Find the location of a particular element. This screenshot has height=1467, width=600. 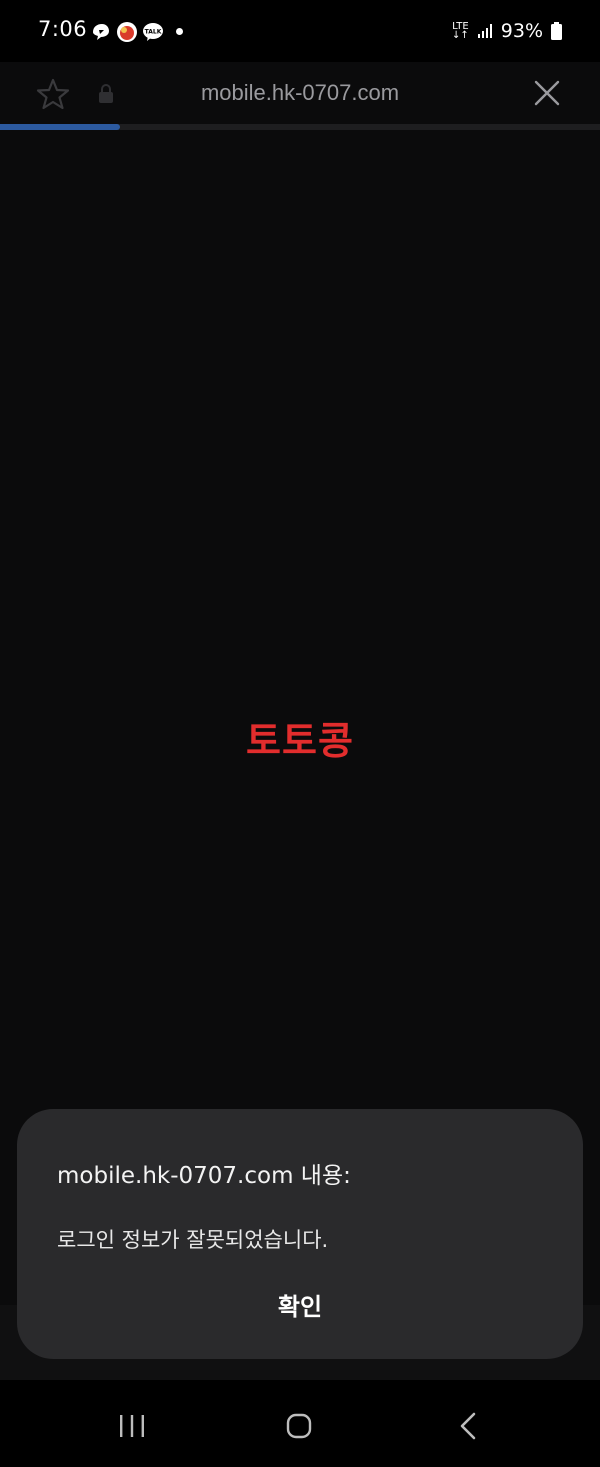

status-indicators: LTE ↓↑ 93% is located at coordinates (507, 31).